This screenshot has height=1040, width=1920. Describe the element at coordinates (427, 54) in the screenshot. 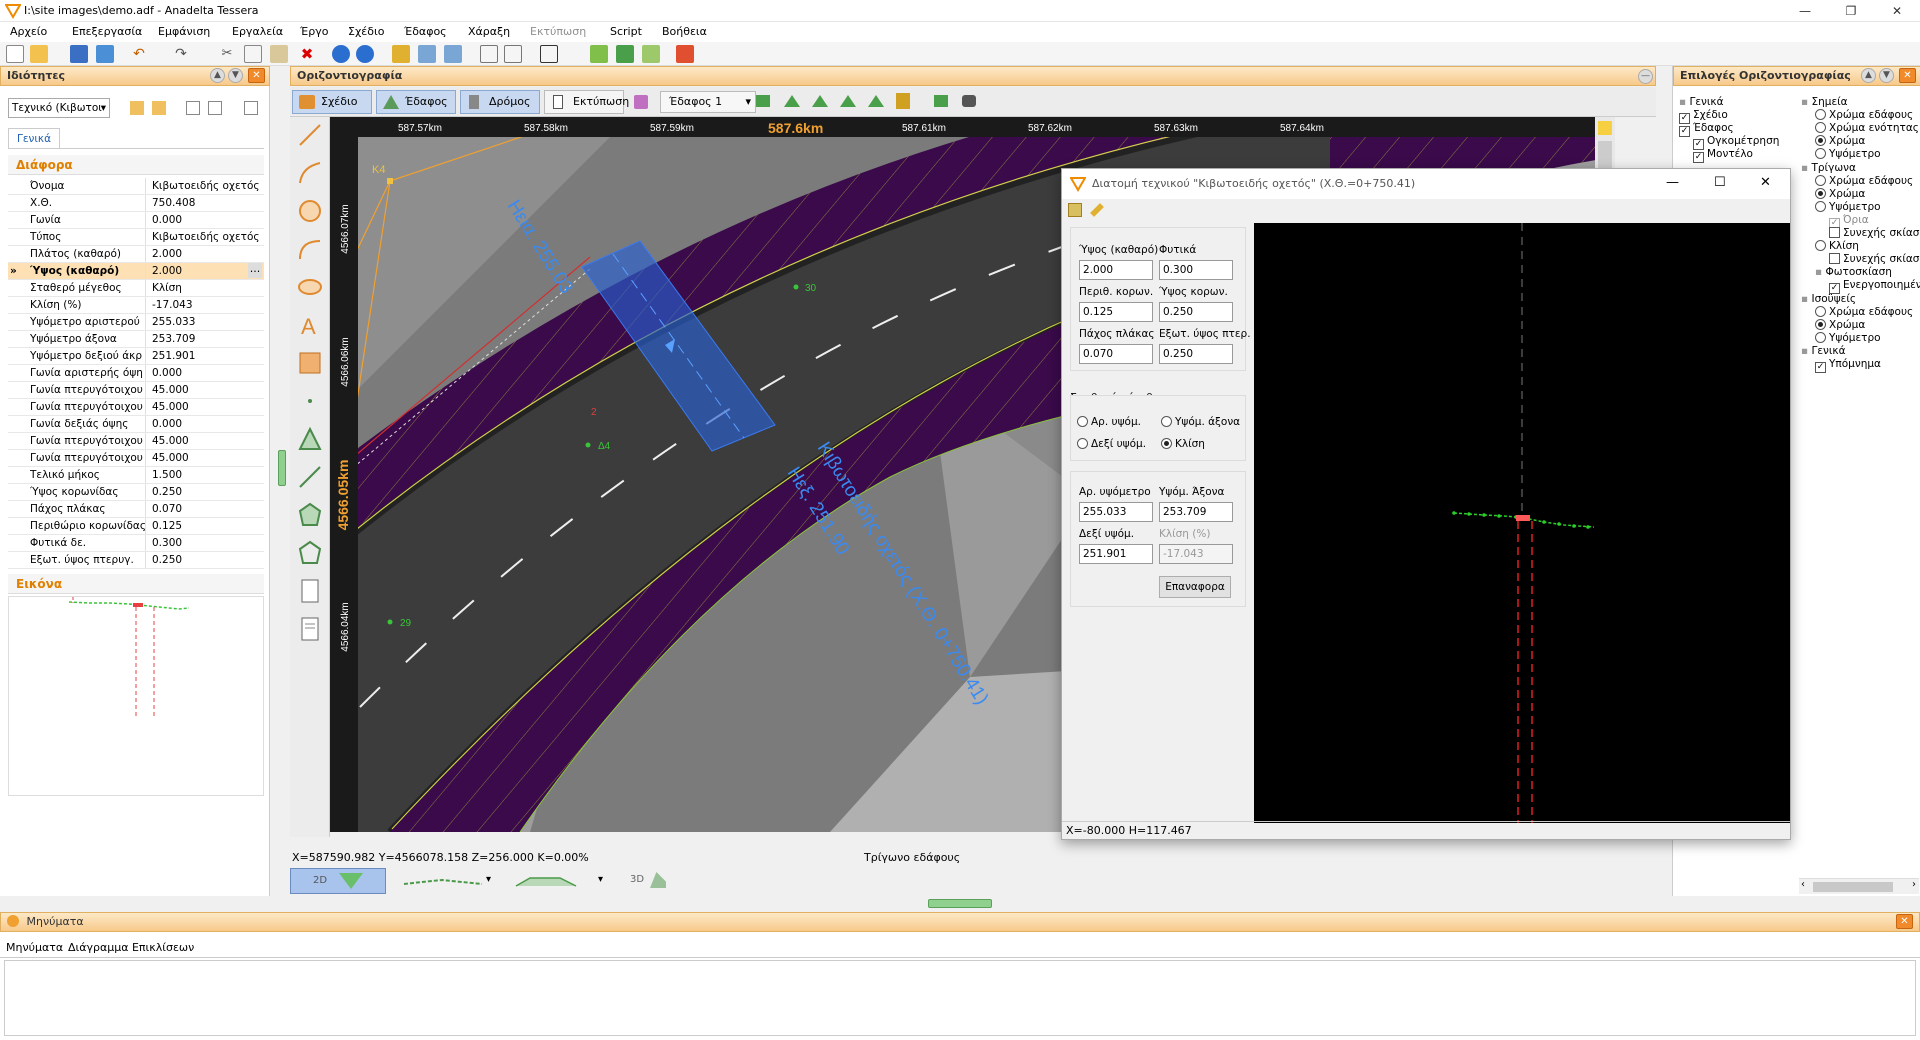

I see `zoom-icon` at that location.